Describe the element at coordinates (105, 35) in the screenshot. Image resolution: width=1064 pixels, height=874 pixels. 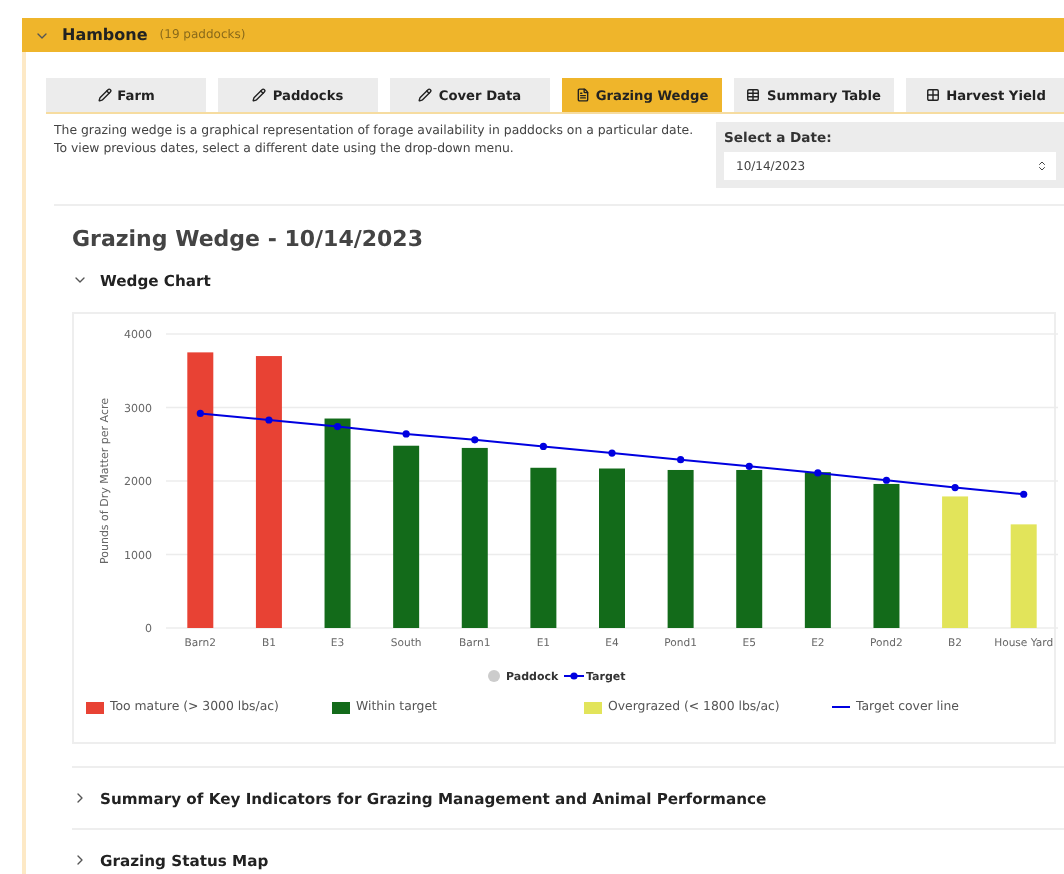
I see `farm-name: Hambone` at that location.